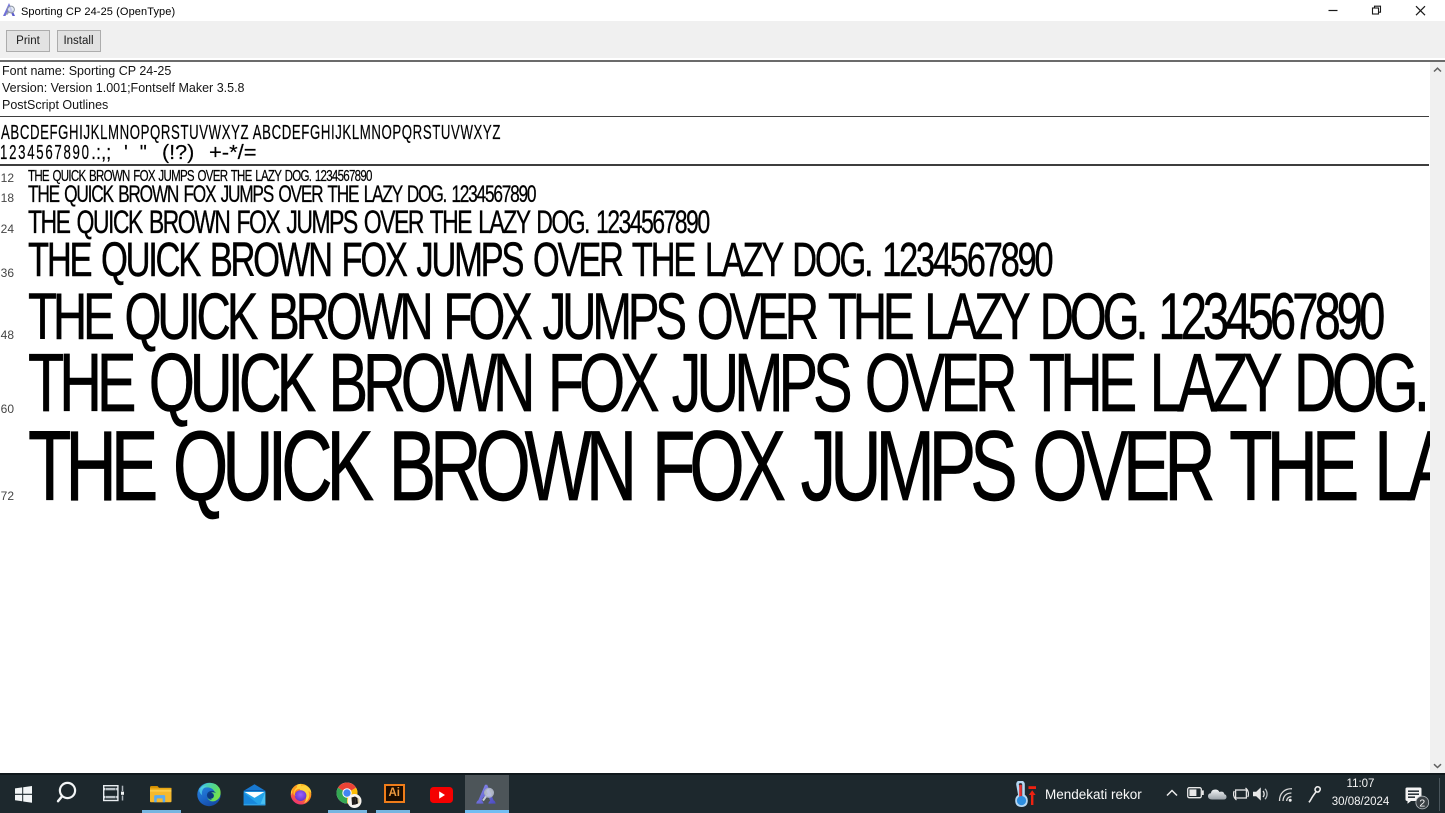  I want to click on svg-text: 2, so click(1422, 803).